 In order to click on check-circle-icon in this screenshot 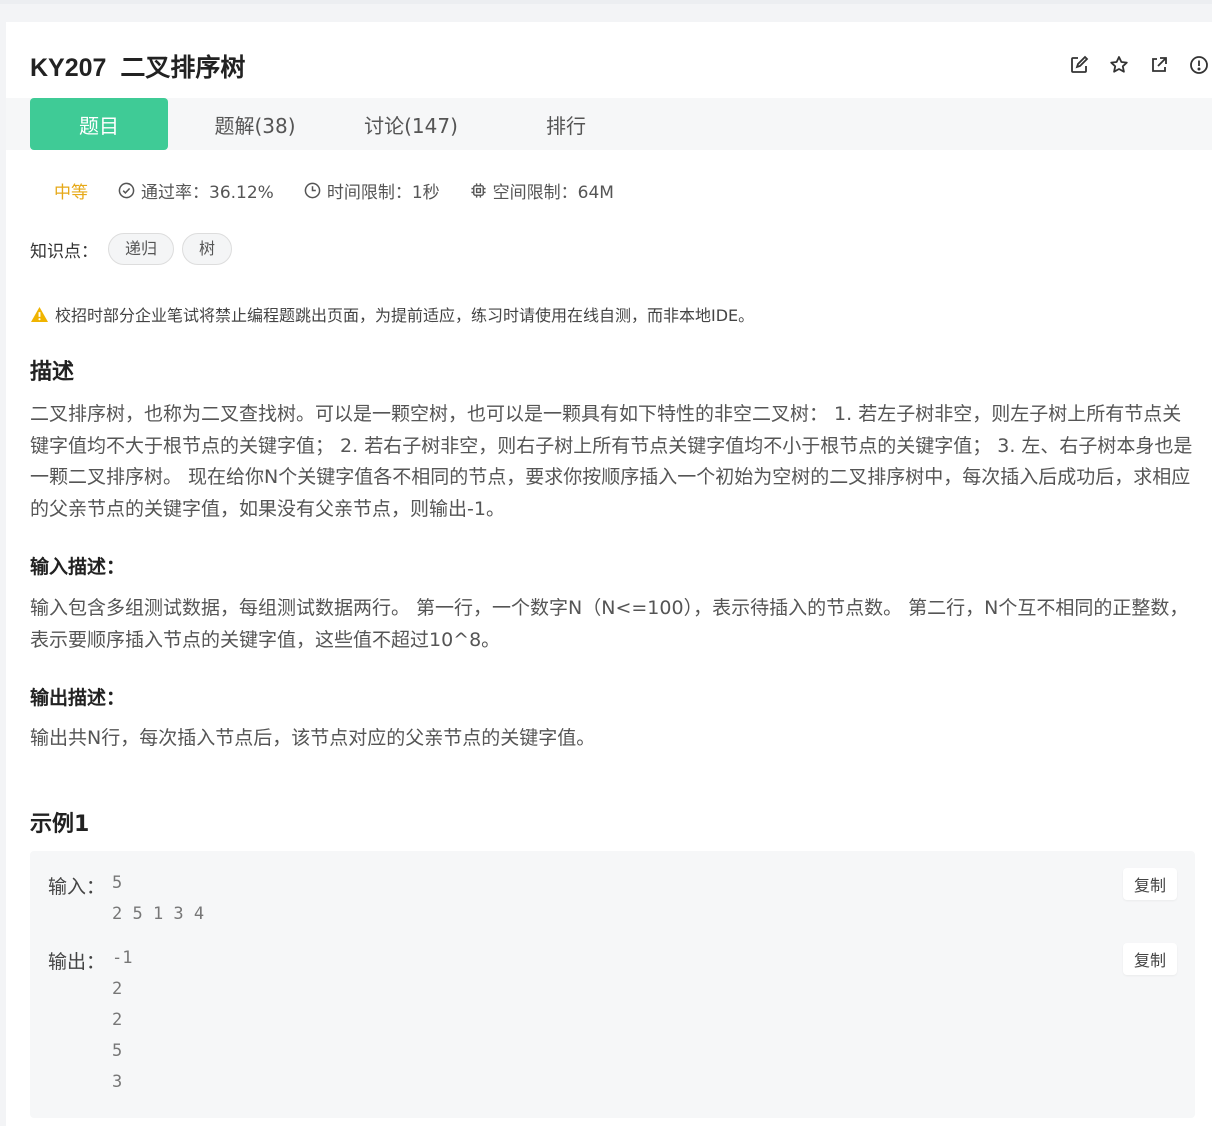, I will do `click(126, 190)`.